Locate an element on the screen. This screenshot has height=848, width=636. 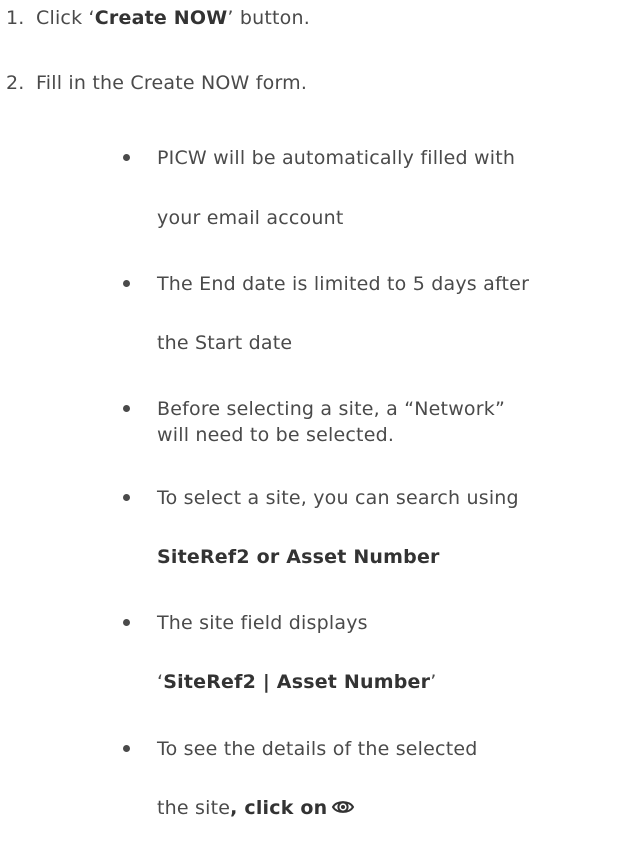
eye-icon is located at coordinates (343, 810).